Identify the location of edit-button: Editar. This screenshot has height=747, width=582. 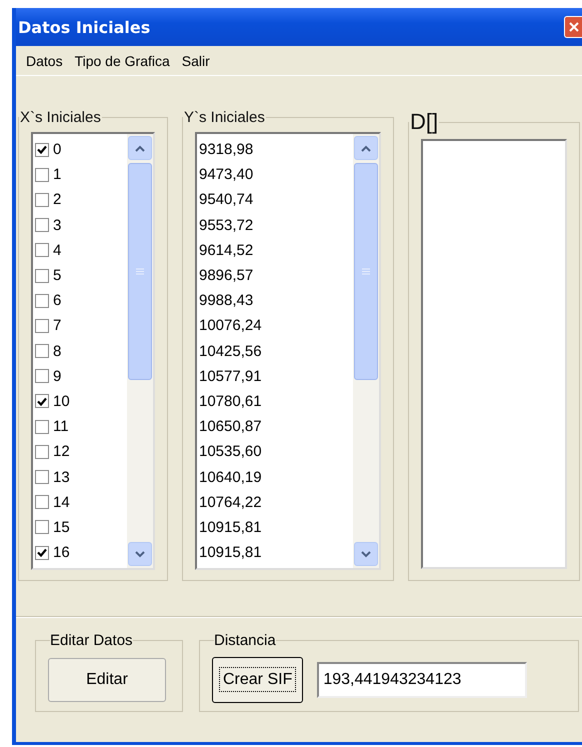
(107, 680).